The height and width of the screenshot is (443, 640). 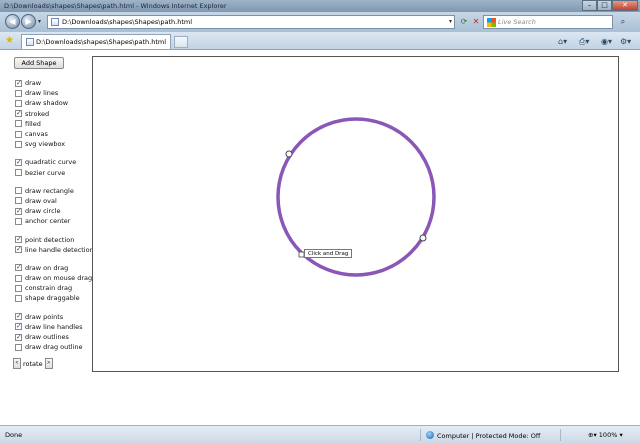 I want to click on history-dropdown-icon: ▾, so click(x=39, y=21).